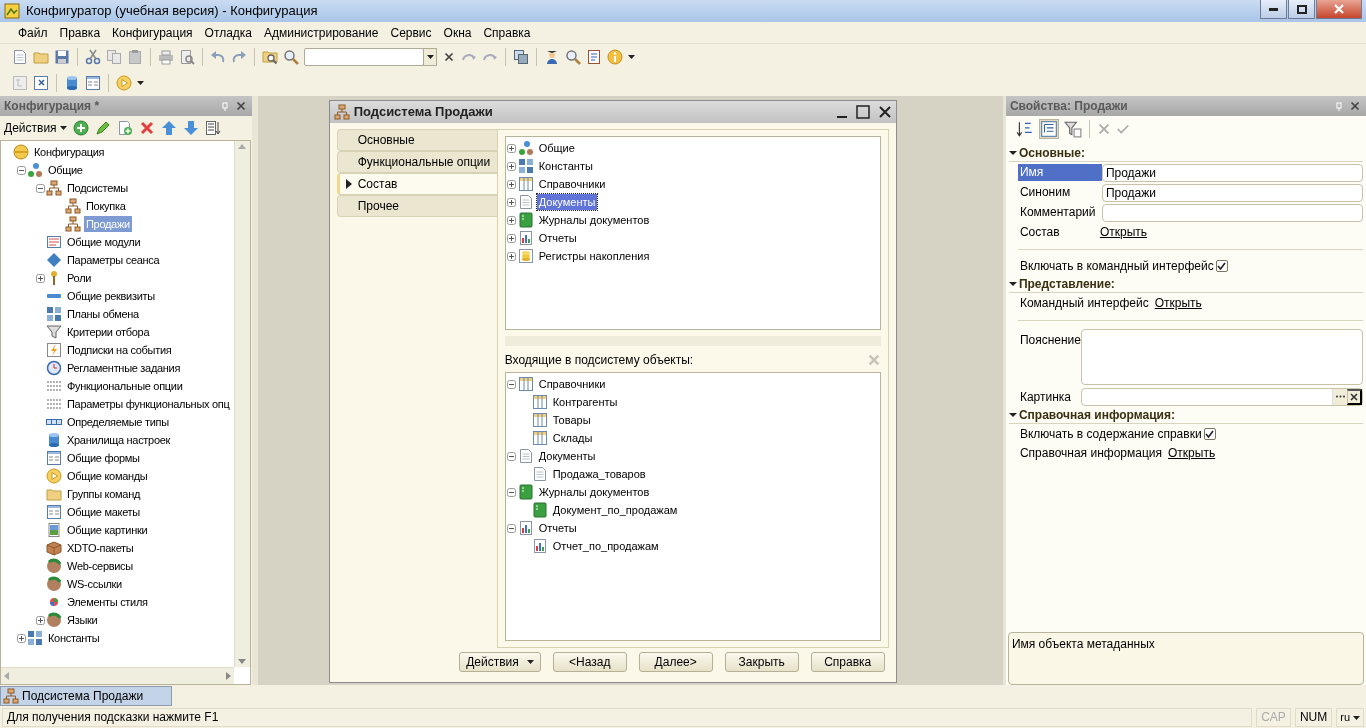  What do you see at coordinates (107, 602) in the screenshot?
I see `tree-item: Элементы стиля` at bounding box center [107, 602].